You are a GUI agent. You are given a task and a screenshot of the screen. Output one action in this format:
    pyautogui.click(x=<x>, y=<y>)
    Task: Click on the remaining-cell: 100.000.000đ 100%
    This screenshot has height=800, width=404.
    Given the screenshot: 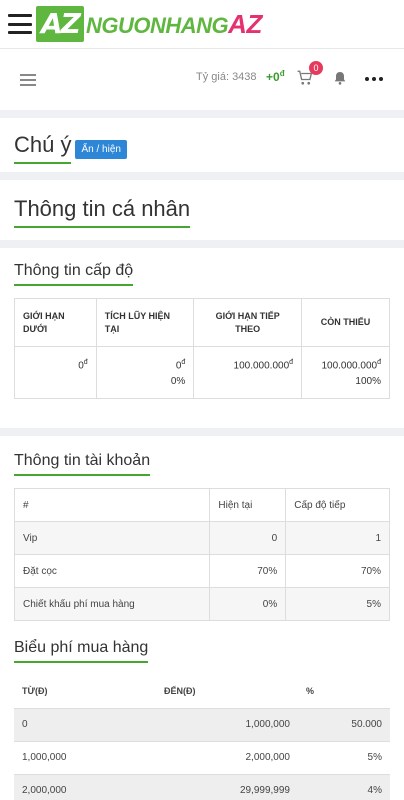 What is the action you would take?
    pyautogui.click(x=345, y=372)
    